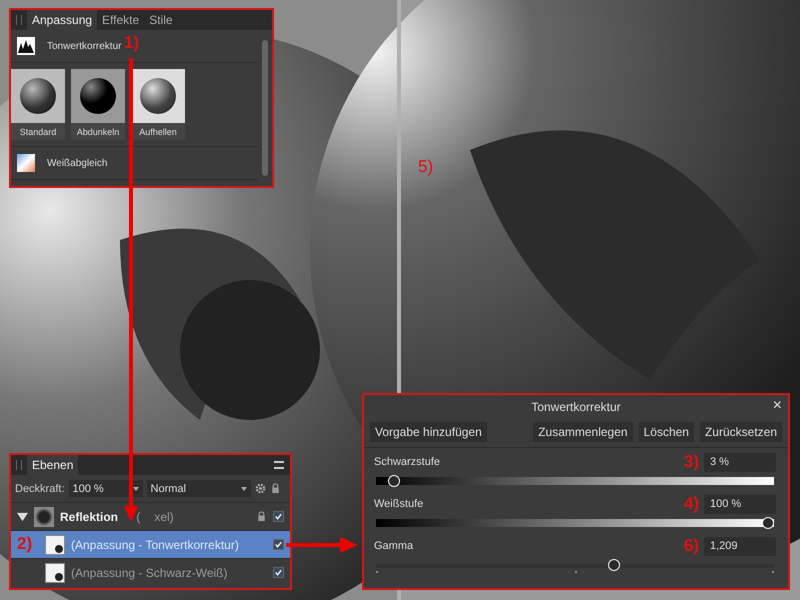 The width and height of the screenshot is (800, 600). What do you see at coordinates (394, 546) in the screenshot?
I see `slider-label: Gamma` at bounding box center [394, 546].